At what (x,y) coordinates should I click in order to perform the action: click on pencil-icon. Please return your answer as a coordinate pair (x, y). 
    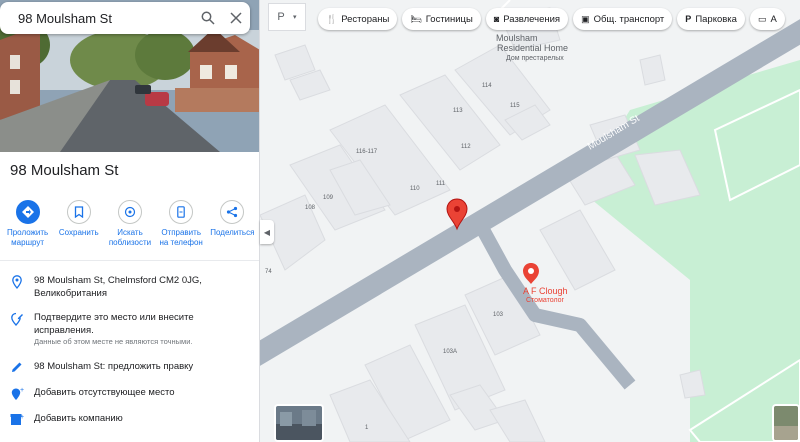
    Looking at the image, I should click on (17, 367).